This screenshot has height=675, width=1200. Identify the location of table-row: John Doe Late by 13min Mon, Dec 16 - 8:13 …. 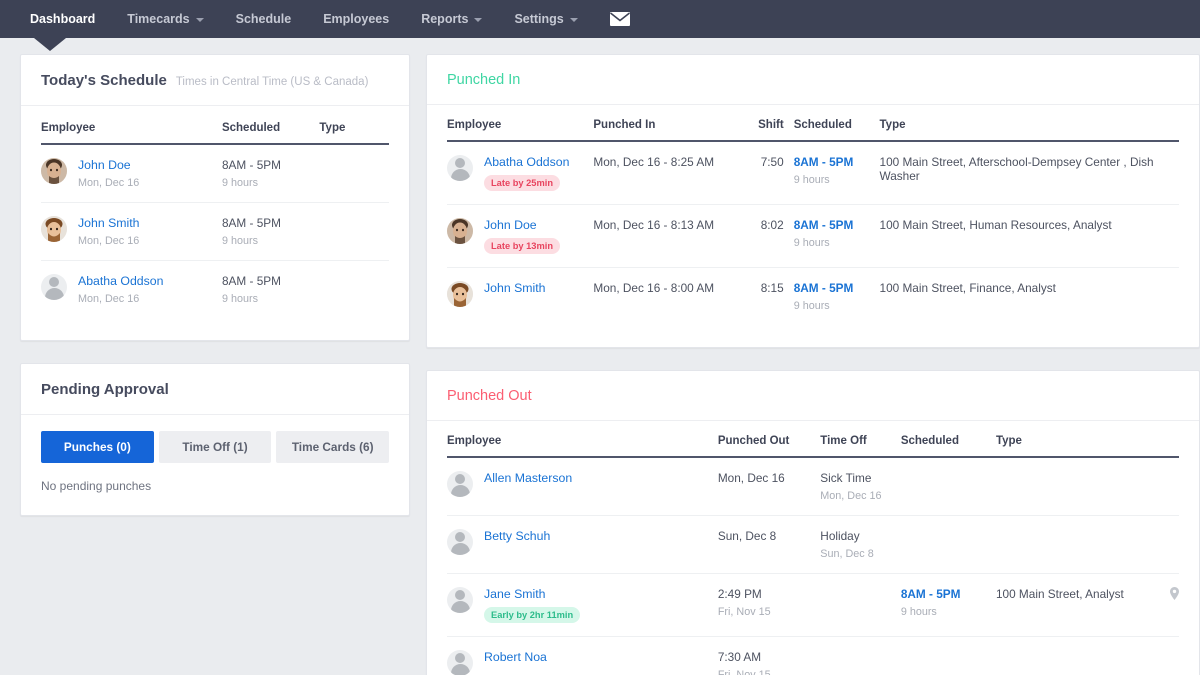
(813, 236).